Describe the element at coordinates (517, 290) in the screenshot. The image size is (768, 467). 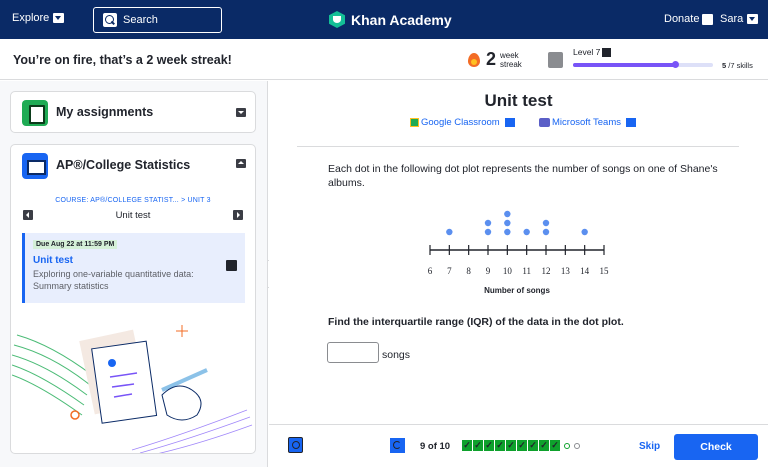
I see `x-axis-label: Number of songs` at that location.